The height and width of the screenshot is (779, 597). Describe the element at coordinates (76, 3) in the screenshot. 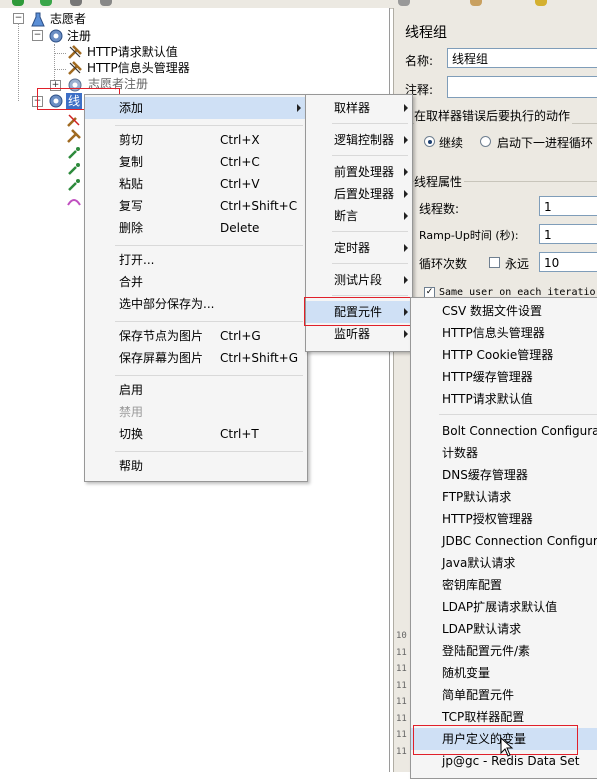

I see `stop-icon` at that location.